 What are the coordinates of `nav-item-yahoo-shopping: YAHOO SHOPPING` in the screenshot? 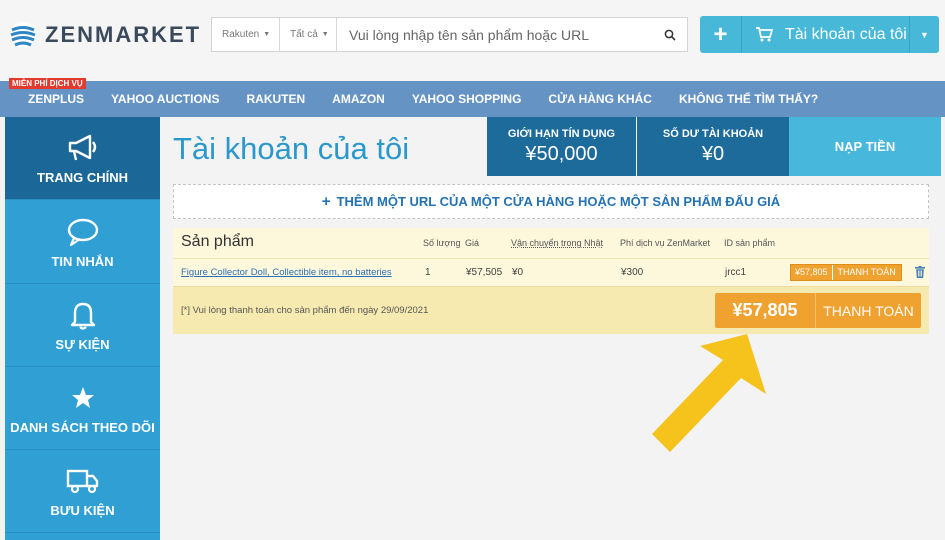 It's located at (466, 99).